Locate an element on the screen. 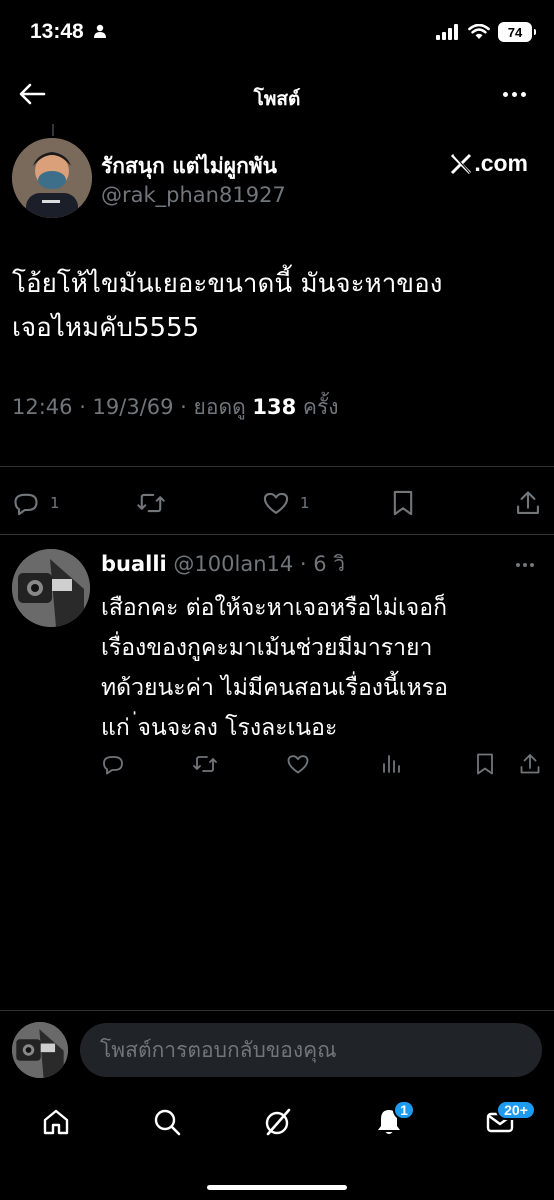 Image resolution: width=554 pixels, height=1200 pixels. x-logo-icon is located at coordinates (461, 163).